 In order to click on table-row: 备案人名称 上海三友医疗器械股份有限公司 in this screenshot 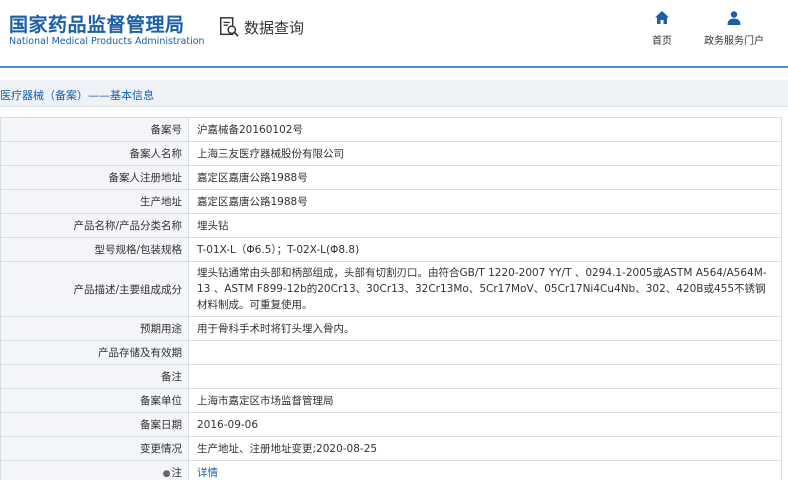, I will do `click(391, 153)`.